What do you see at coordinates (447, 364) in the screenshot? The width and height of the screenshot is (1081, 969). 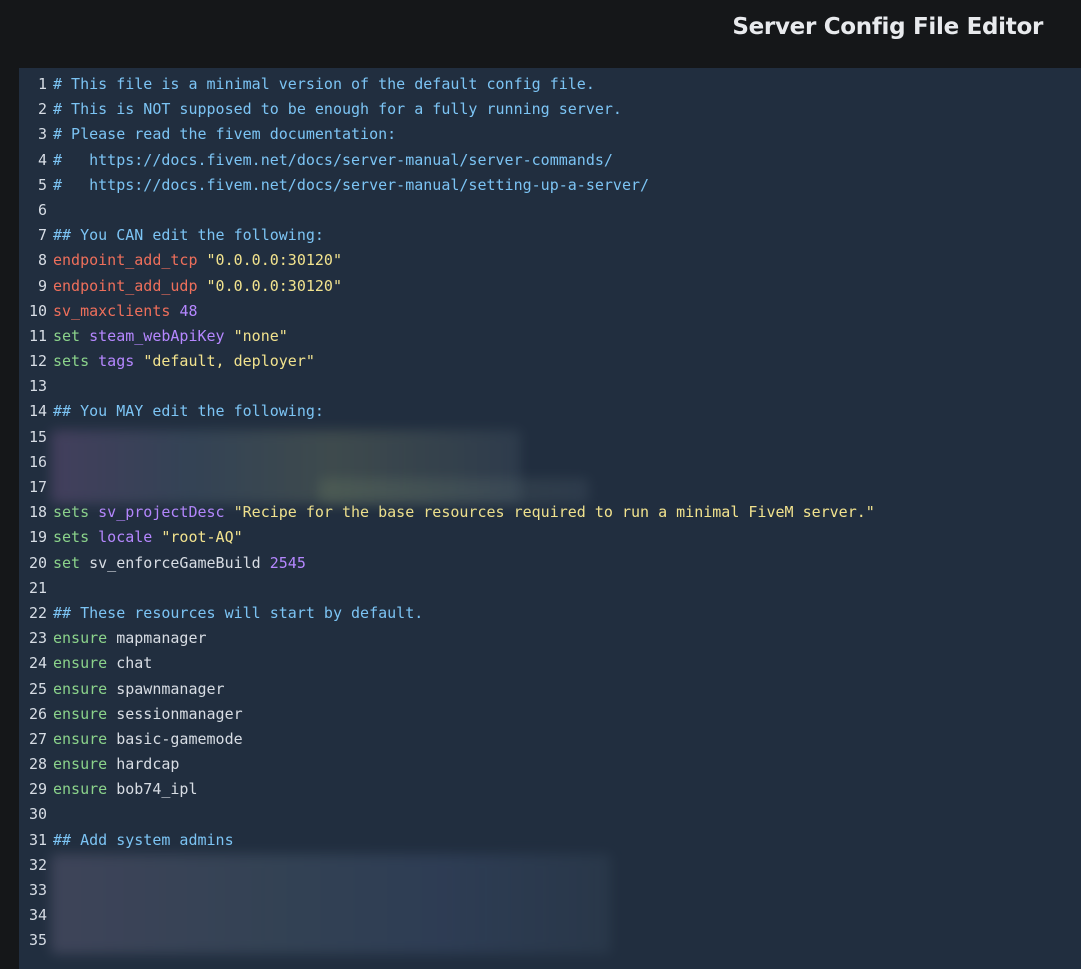 I see `code-line: 12 sets tags "default, deployer"` at bounding box center [447, 364].